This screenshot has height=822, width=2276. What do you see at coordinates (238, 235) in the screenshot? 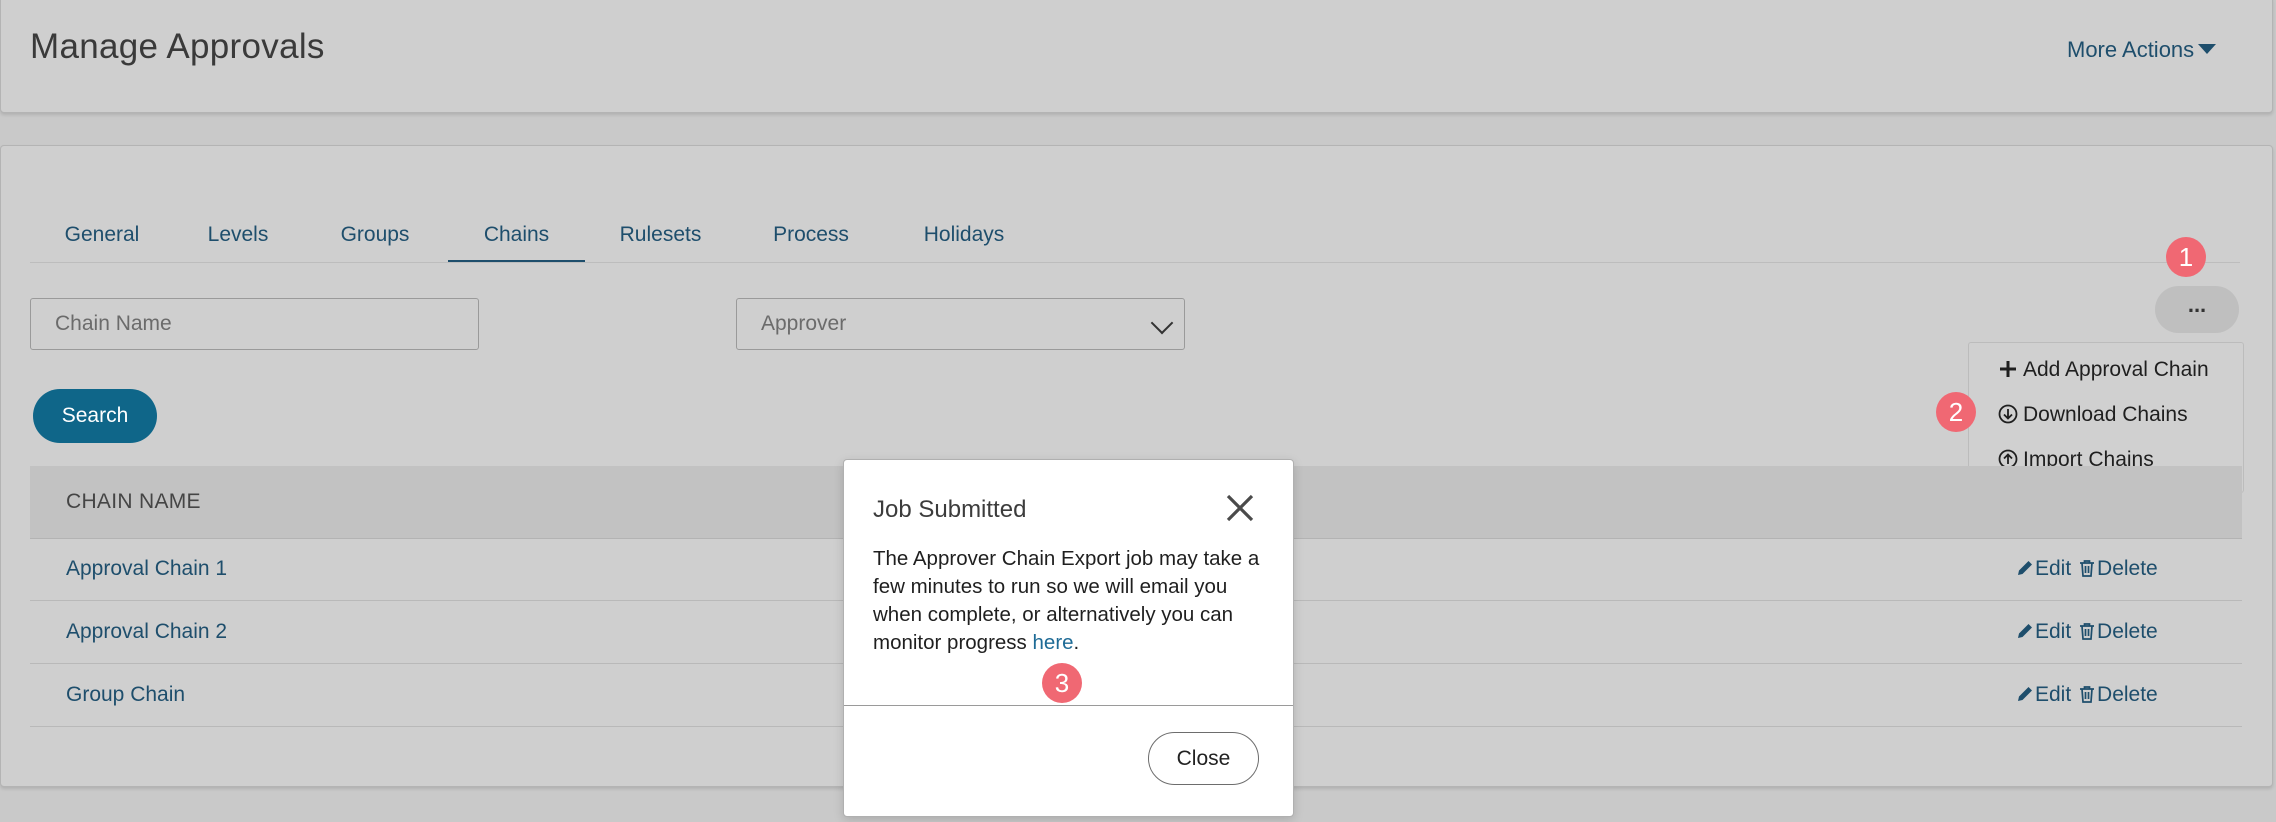
I see `tab-levels: Levels` at bounding box center [238, 235].